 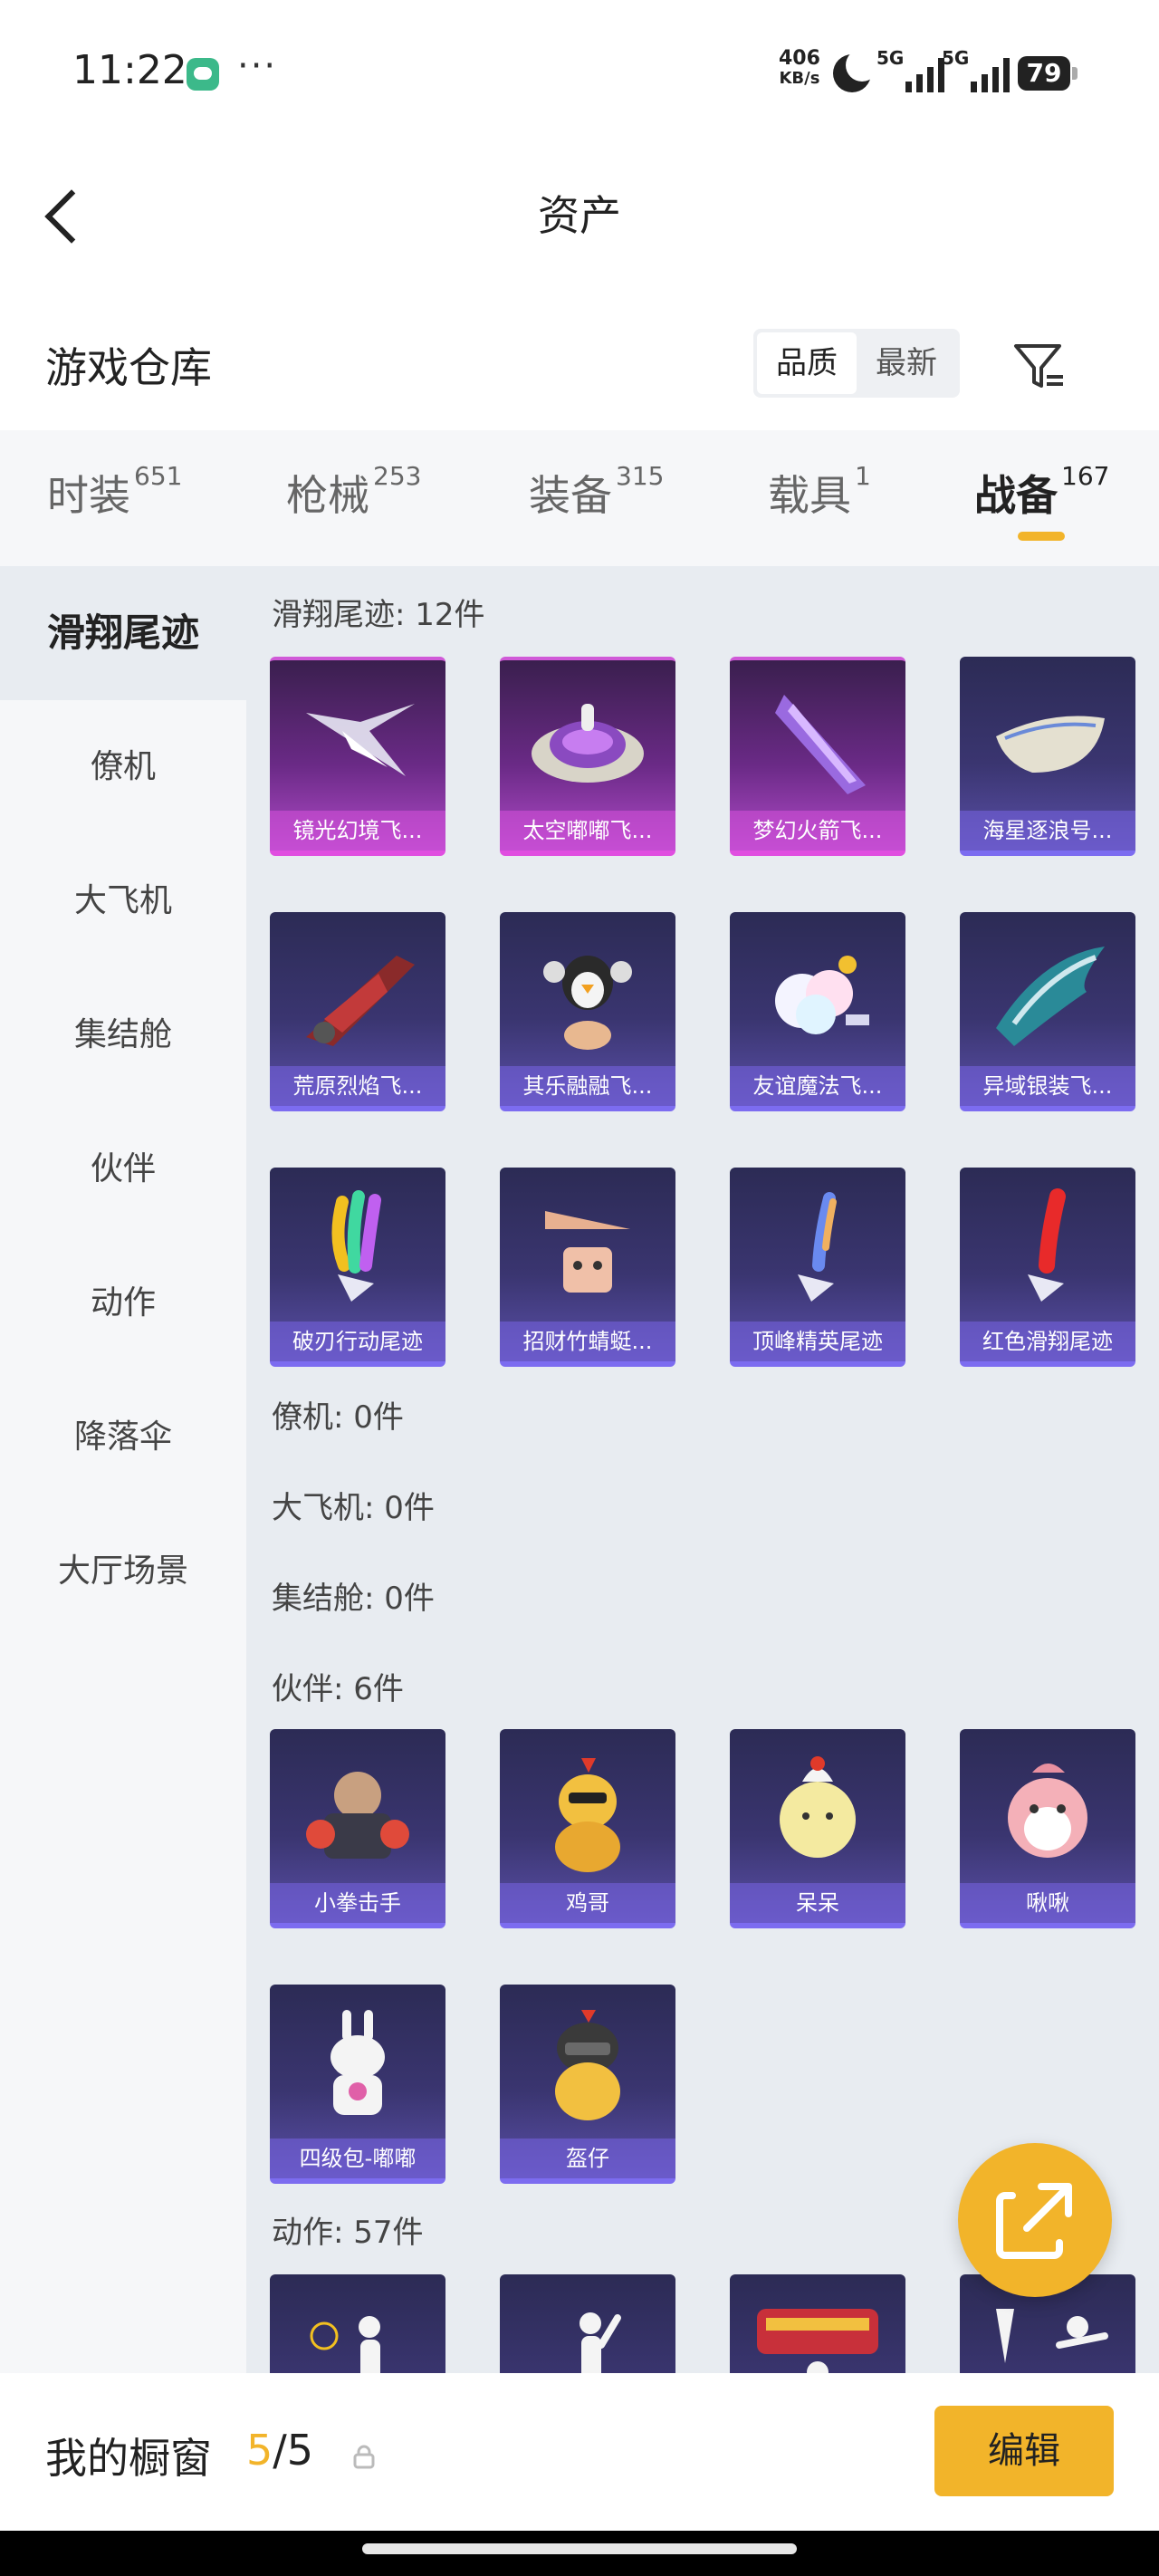 I want to click on section-title-assembly-pod: 集结舱: 0件, so click(x=353, y=1599).